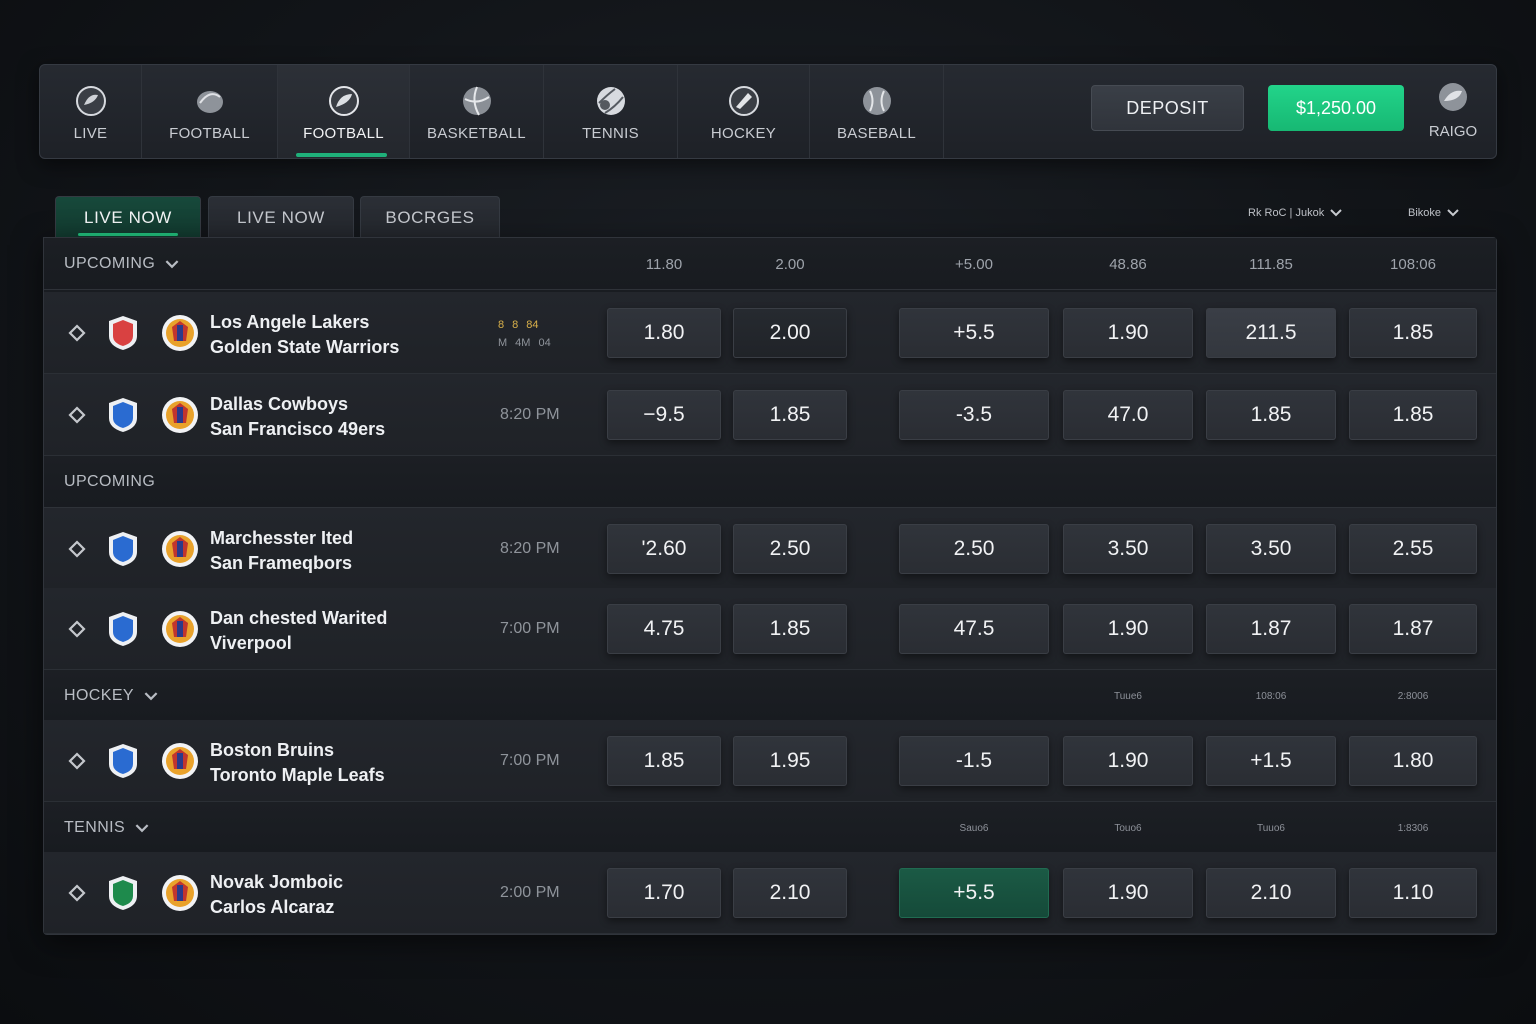  I want to click on odds-button: 4.75, so click(664, 629).